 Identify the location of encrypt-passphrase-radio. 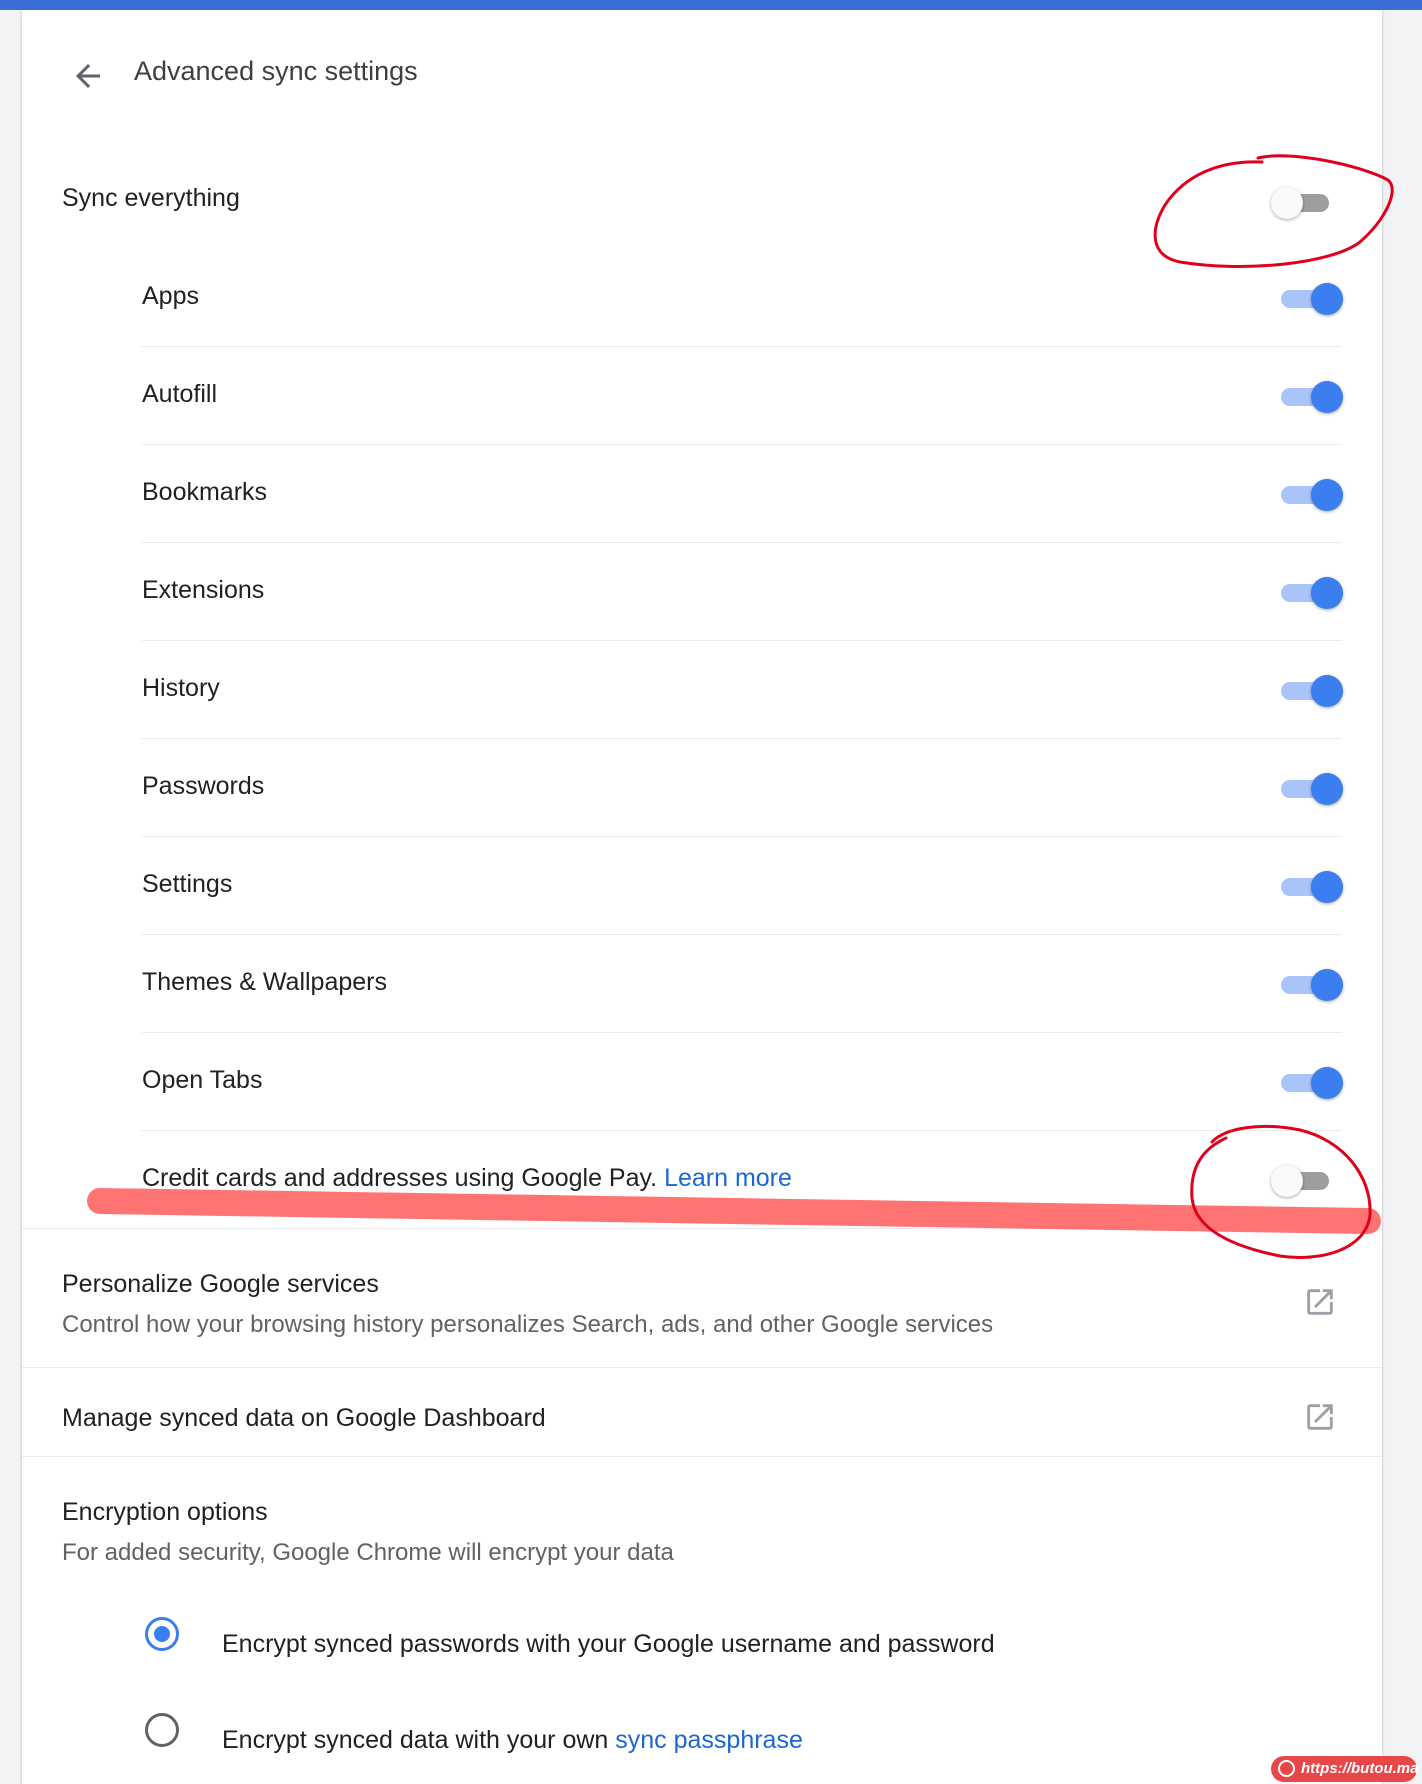
(162, 1730).